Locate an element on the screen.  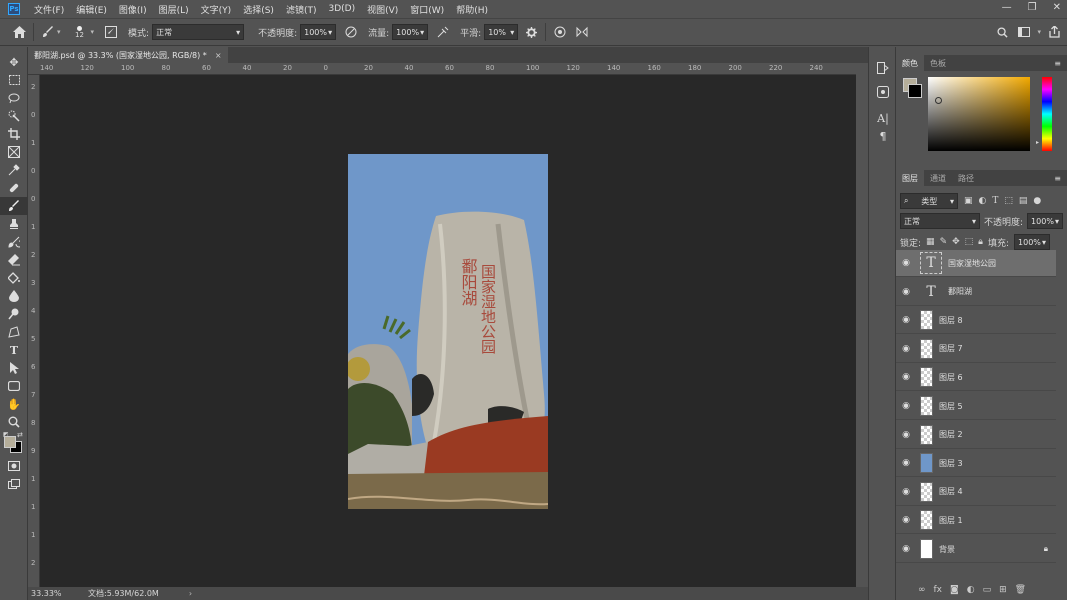
lock-pixels-icon: ✎ is located at coordinates (944, 242).